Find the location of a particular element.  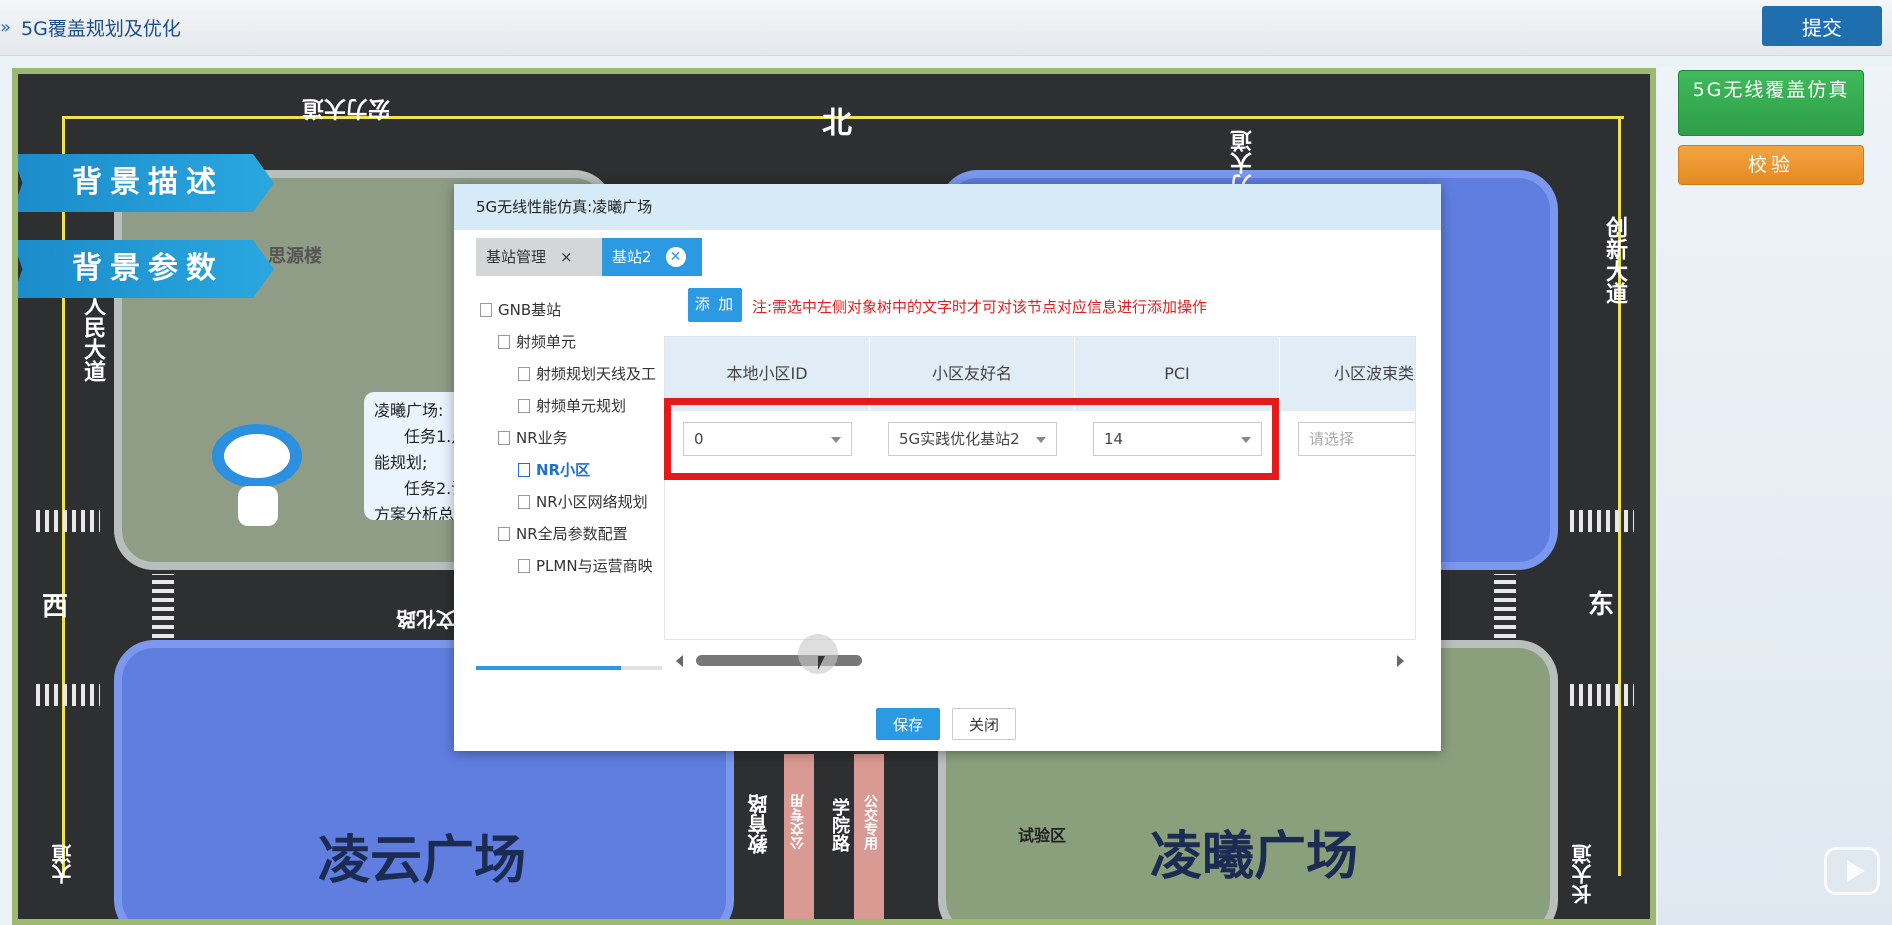

tree-node-label: GNB基站 is located at coordinates (530, 310).